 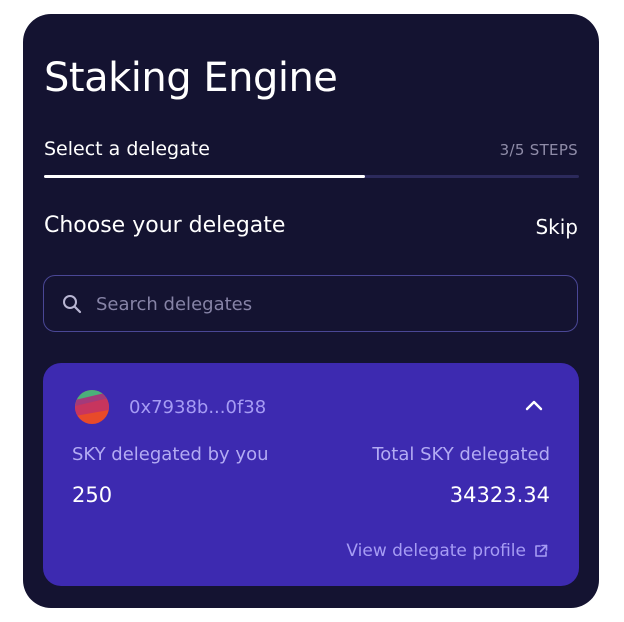 What do you see at coordinates (191, 78) in the screenshot?
I see `page-title: Staking Engine` at bounding box center [191, 78].